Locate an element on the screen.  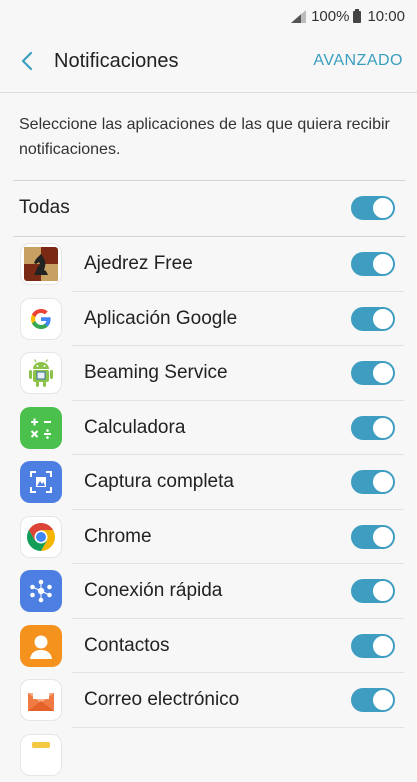
email-icon is located at coordinates (41, 700).